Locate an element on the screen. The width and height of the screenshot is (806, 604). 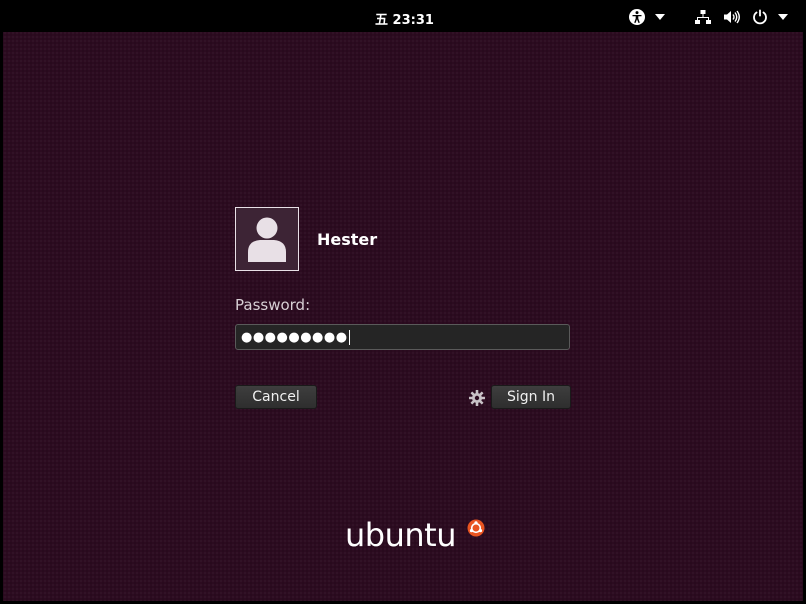
ubuntu-circle-of-friends-icon is located at coordinates (476, 528).